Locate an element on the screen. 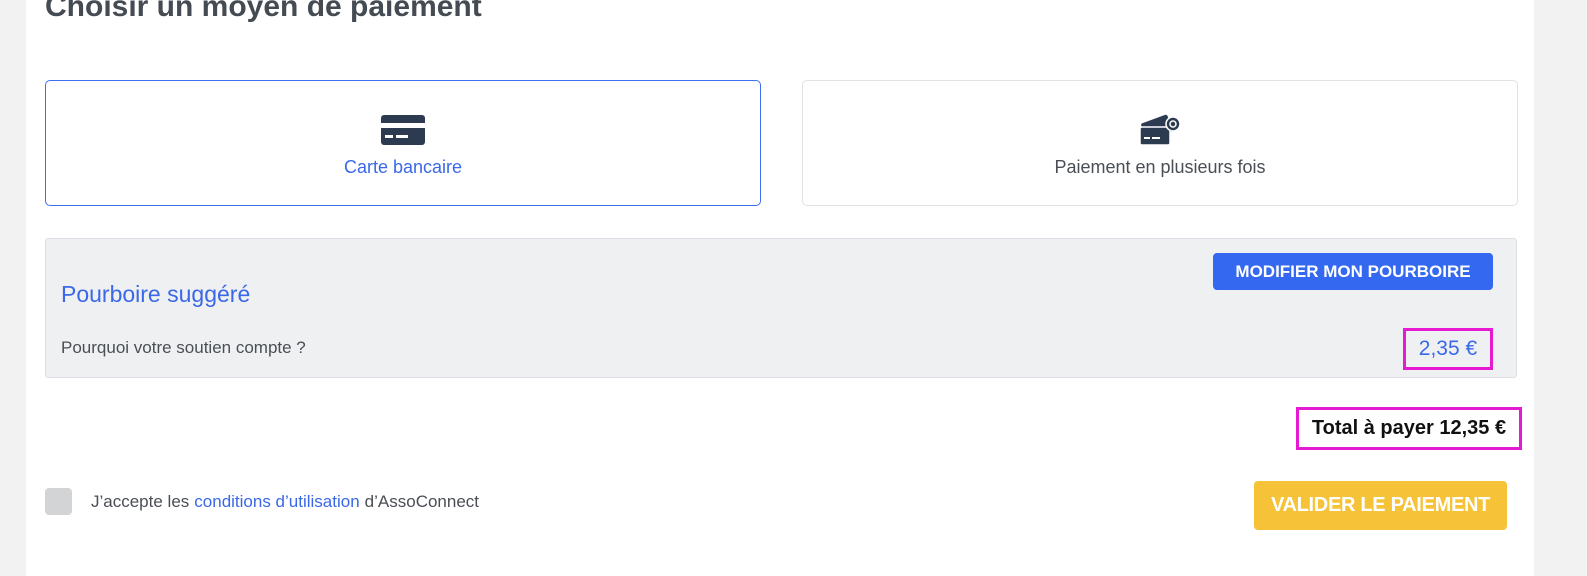 The image size is (1587, 576). terms-prefix: J’accepte les is located at coordinates (140, 501).